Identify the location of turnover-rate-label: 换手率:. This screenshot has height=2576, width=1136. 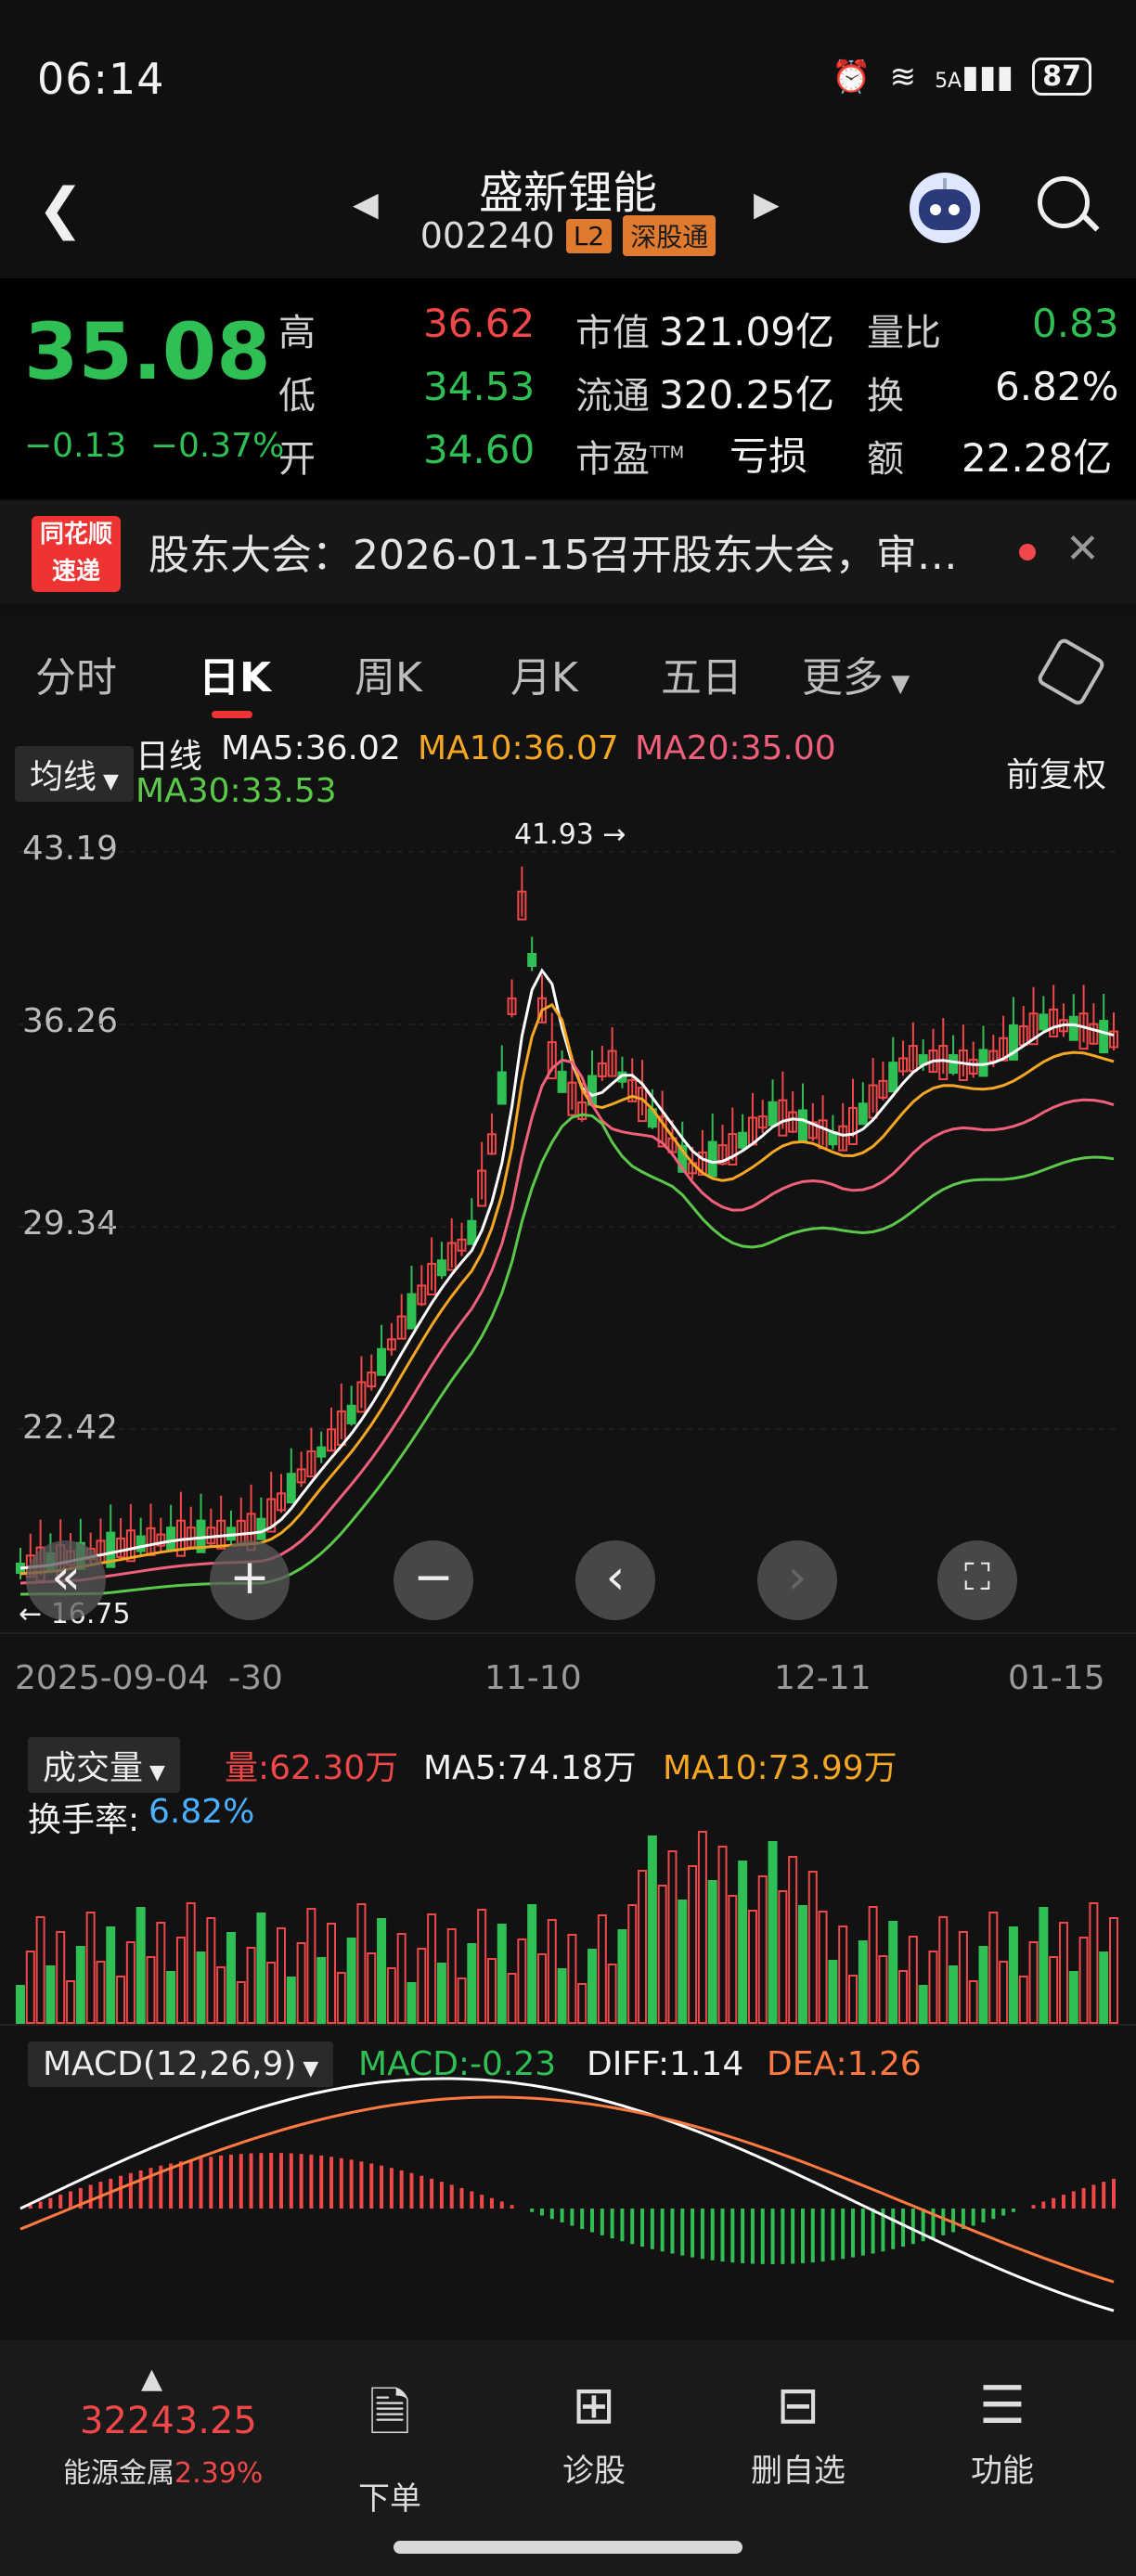
(84, 1820).